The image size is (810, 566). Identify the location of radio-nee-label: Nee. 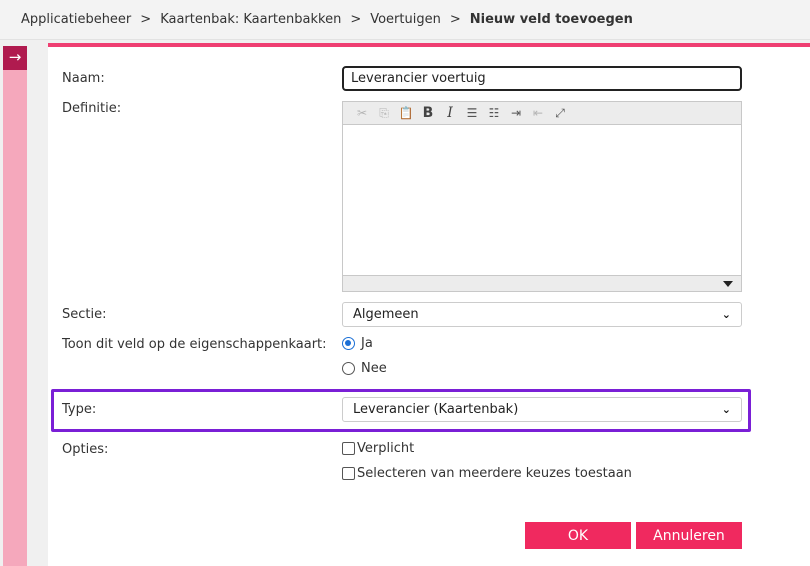
(374, 368).